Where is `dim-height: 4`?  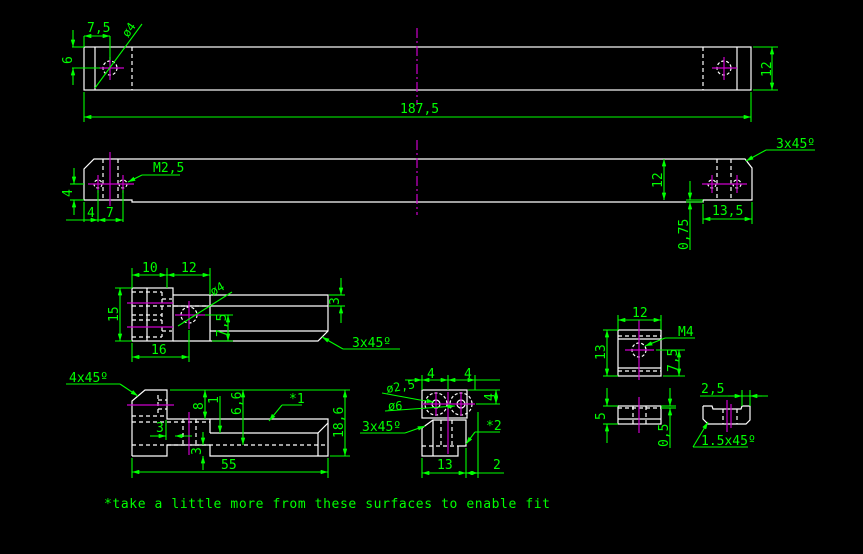
dim-height: 4 is located at coordinates (490, 397).